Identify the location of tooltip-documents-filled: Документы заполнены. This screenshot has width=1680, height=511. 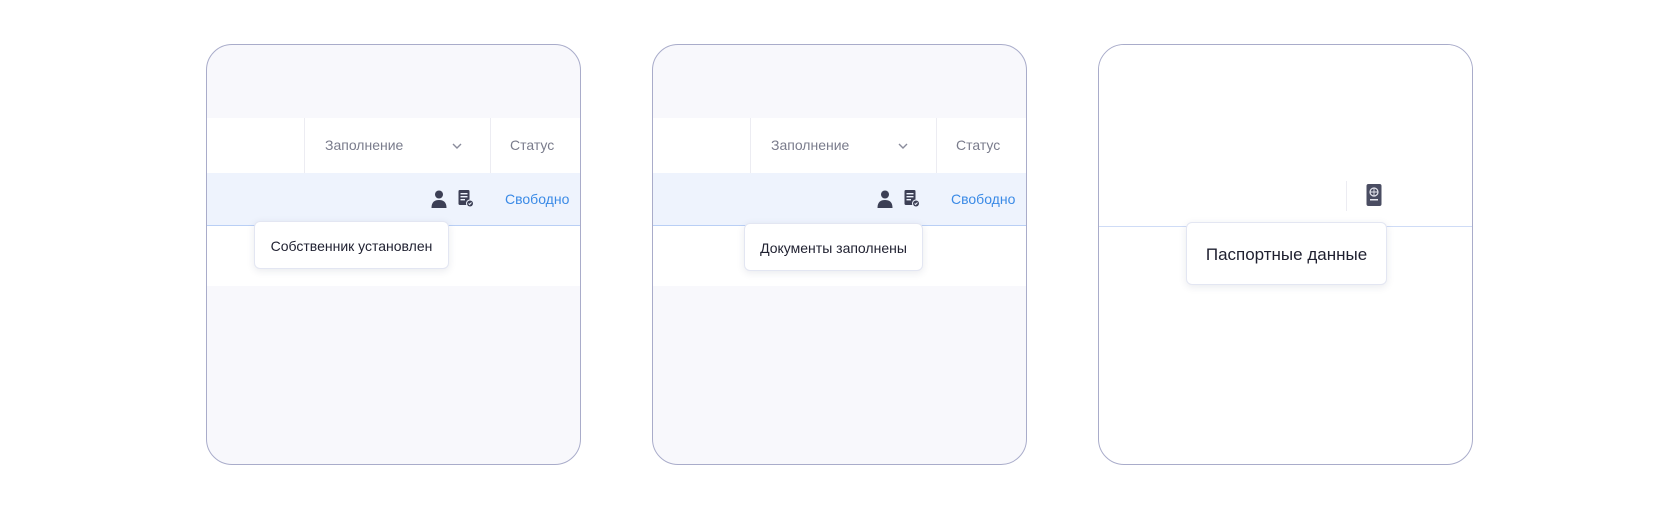
(833, 247).